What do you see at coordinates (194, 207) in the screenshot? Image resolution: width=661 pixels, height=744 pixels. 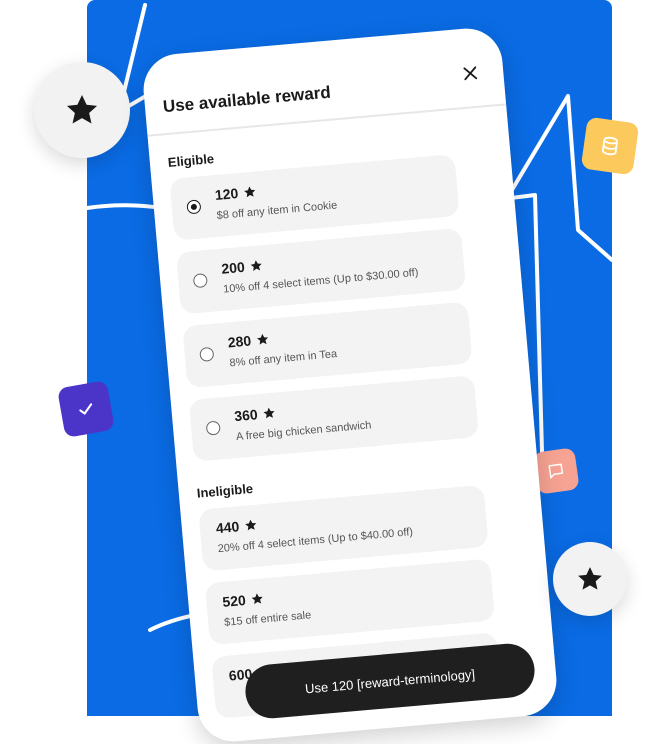 I see `radio-selected` at bounding box center [194, 207].